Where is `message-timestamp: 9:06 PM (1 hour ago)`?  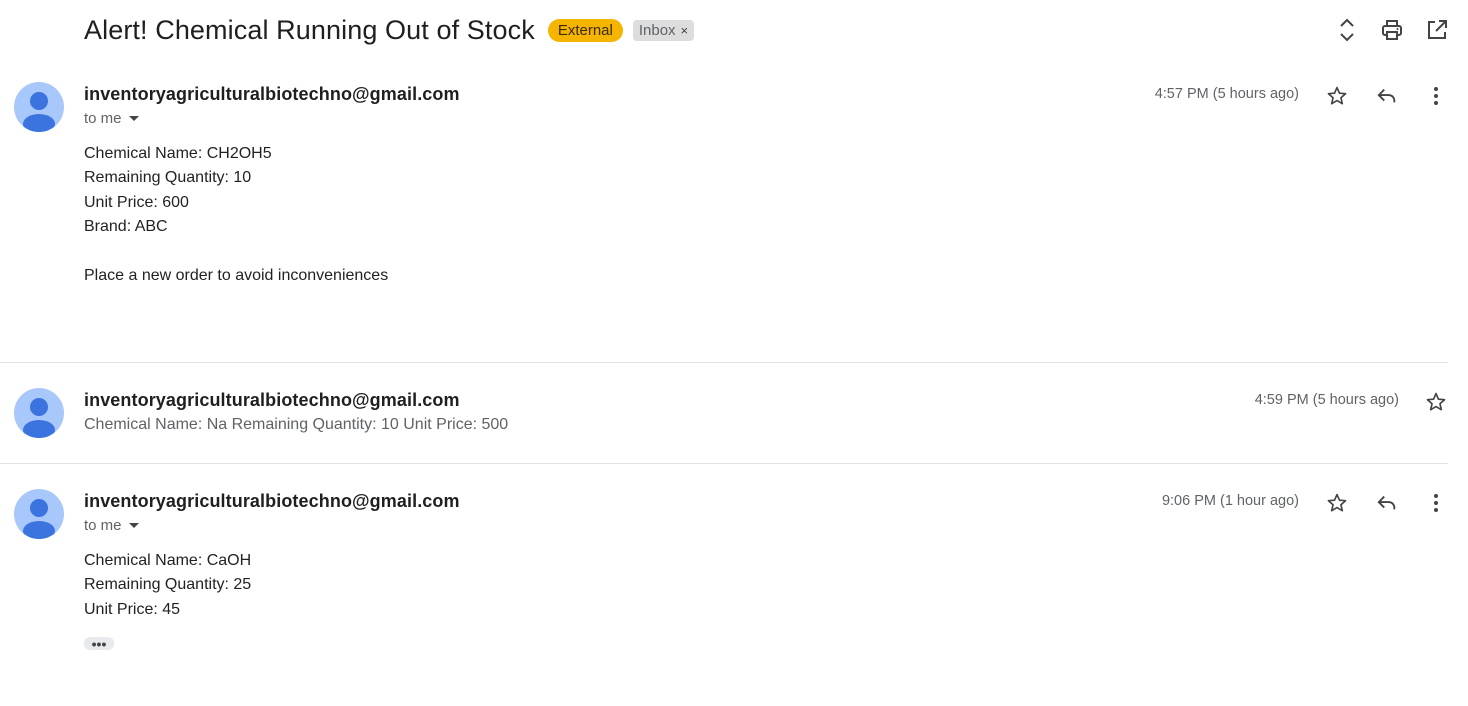 message-timestamp: 9:06 PM (1 hour ago) is located at coordinates (1230, 501).